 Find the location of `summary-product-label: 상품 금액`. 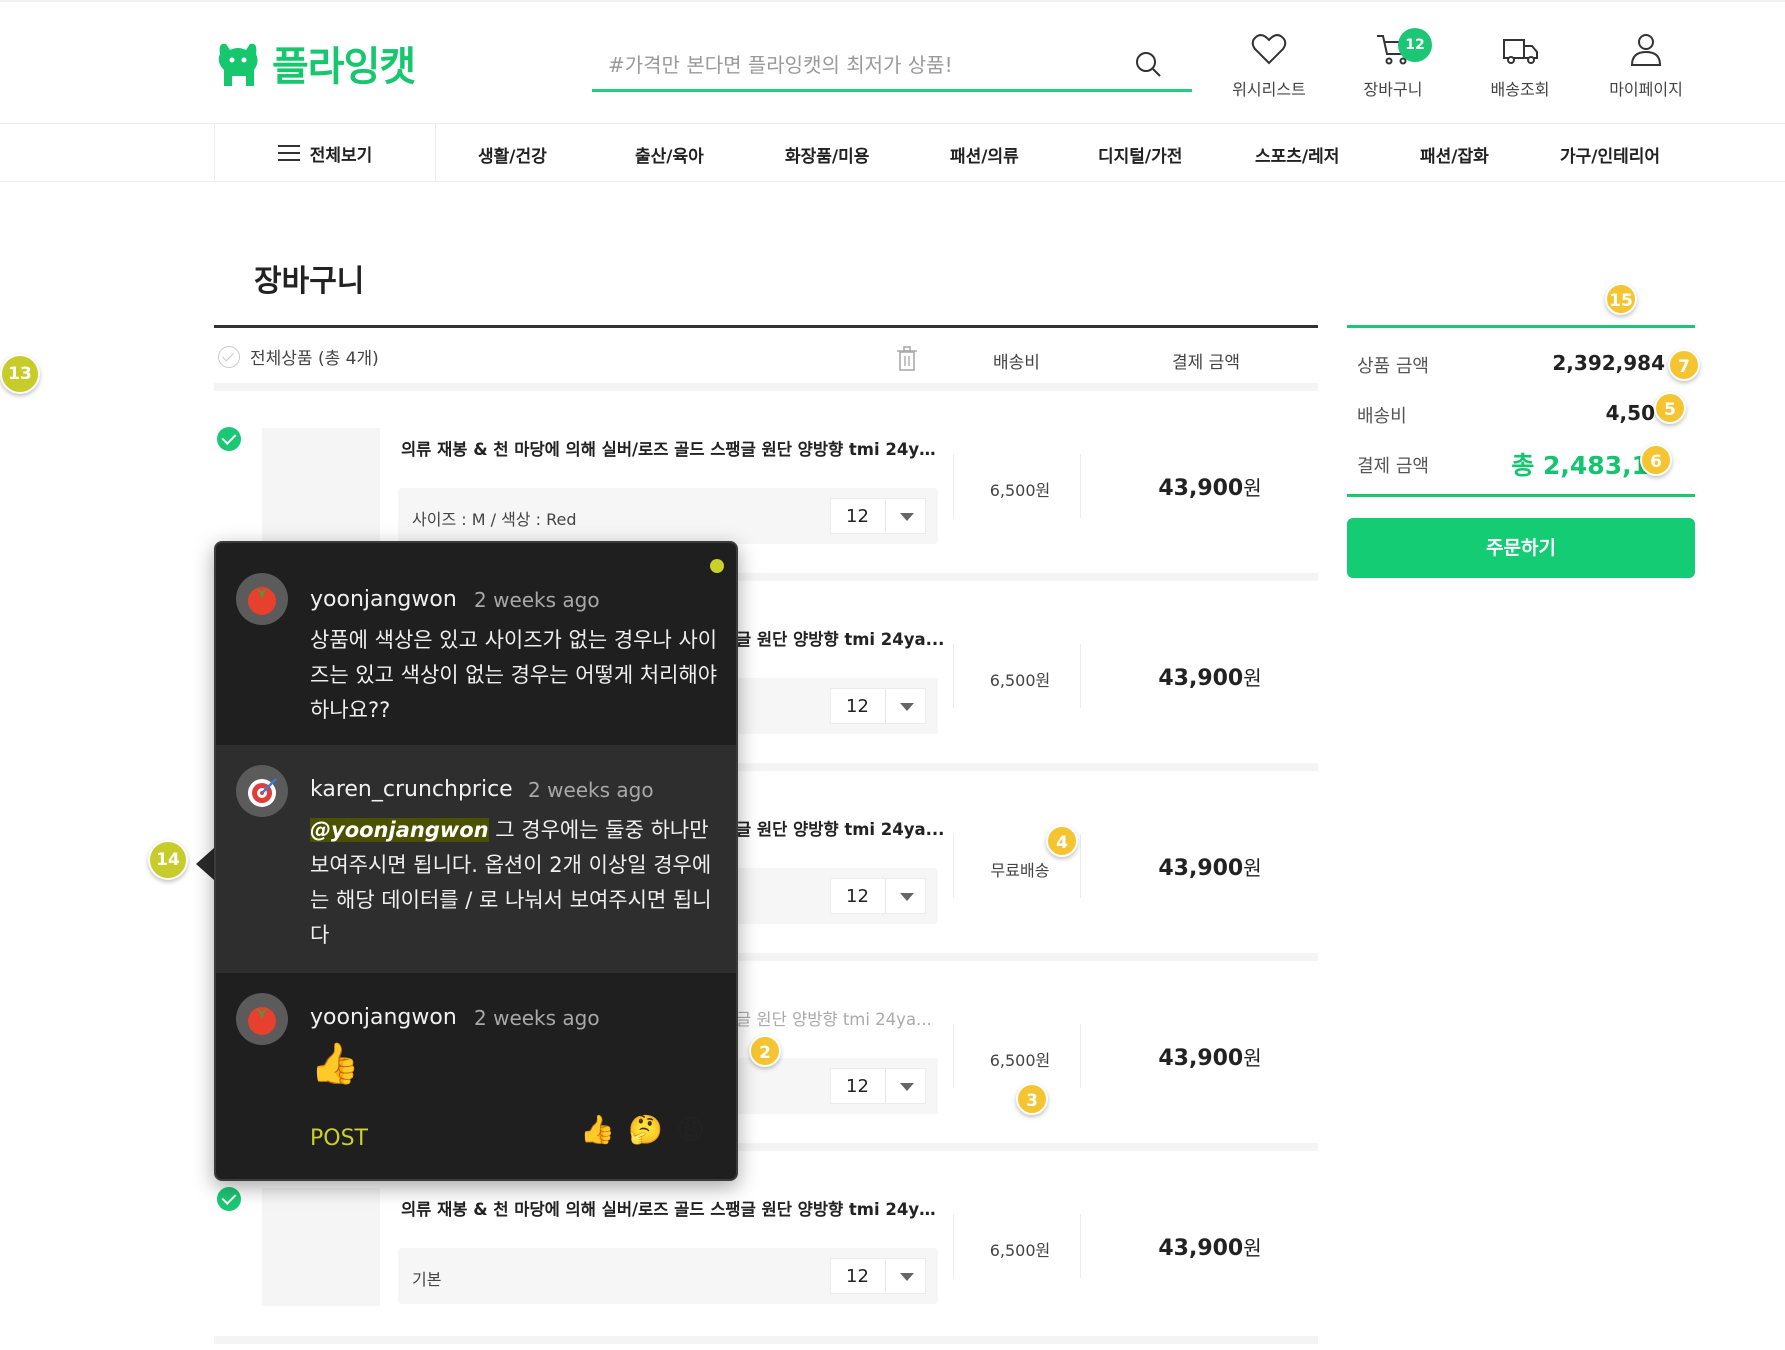

summary-product-label: 상품 금액 is located at coordinates (1393, 366).